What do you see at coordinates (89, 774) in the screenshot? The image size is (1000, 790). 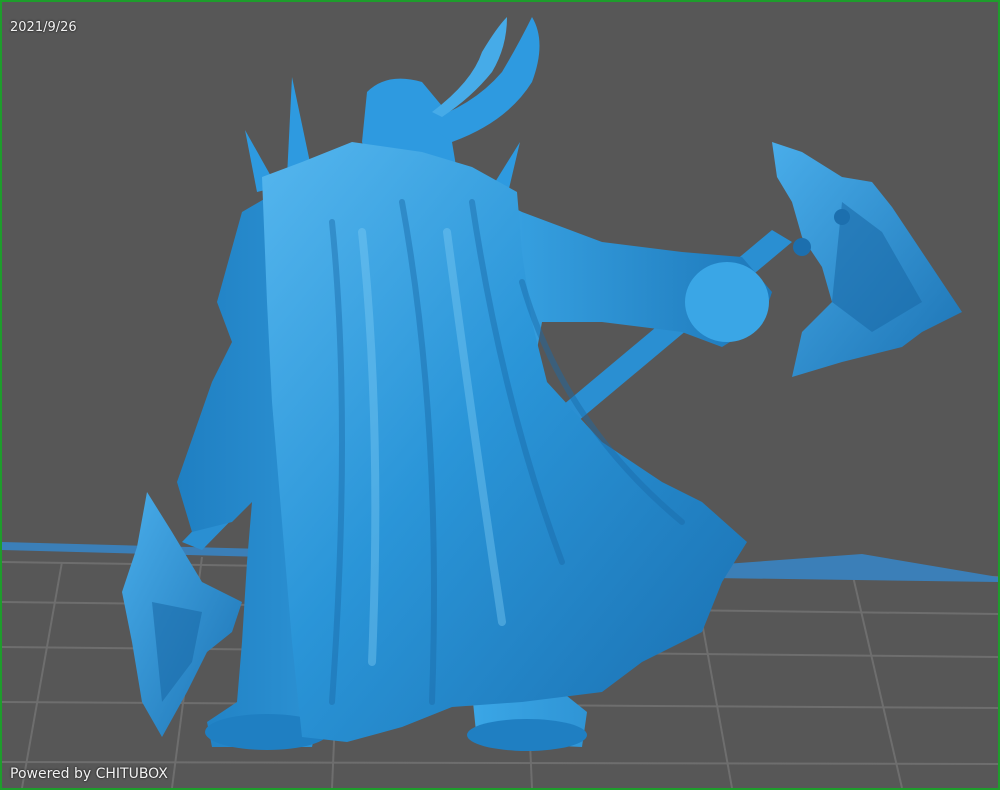 I see `watermark-label: Powered by CHITUBOX` at bounding box center [89, 774].